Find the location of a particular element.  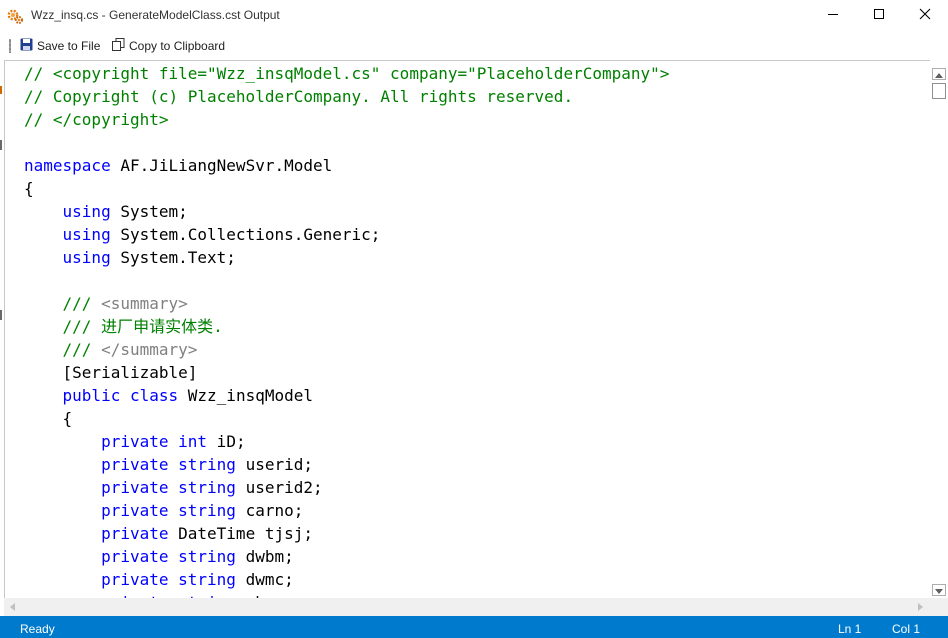

maximize-icon is located at coordinates (879, 16).